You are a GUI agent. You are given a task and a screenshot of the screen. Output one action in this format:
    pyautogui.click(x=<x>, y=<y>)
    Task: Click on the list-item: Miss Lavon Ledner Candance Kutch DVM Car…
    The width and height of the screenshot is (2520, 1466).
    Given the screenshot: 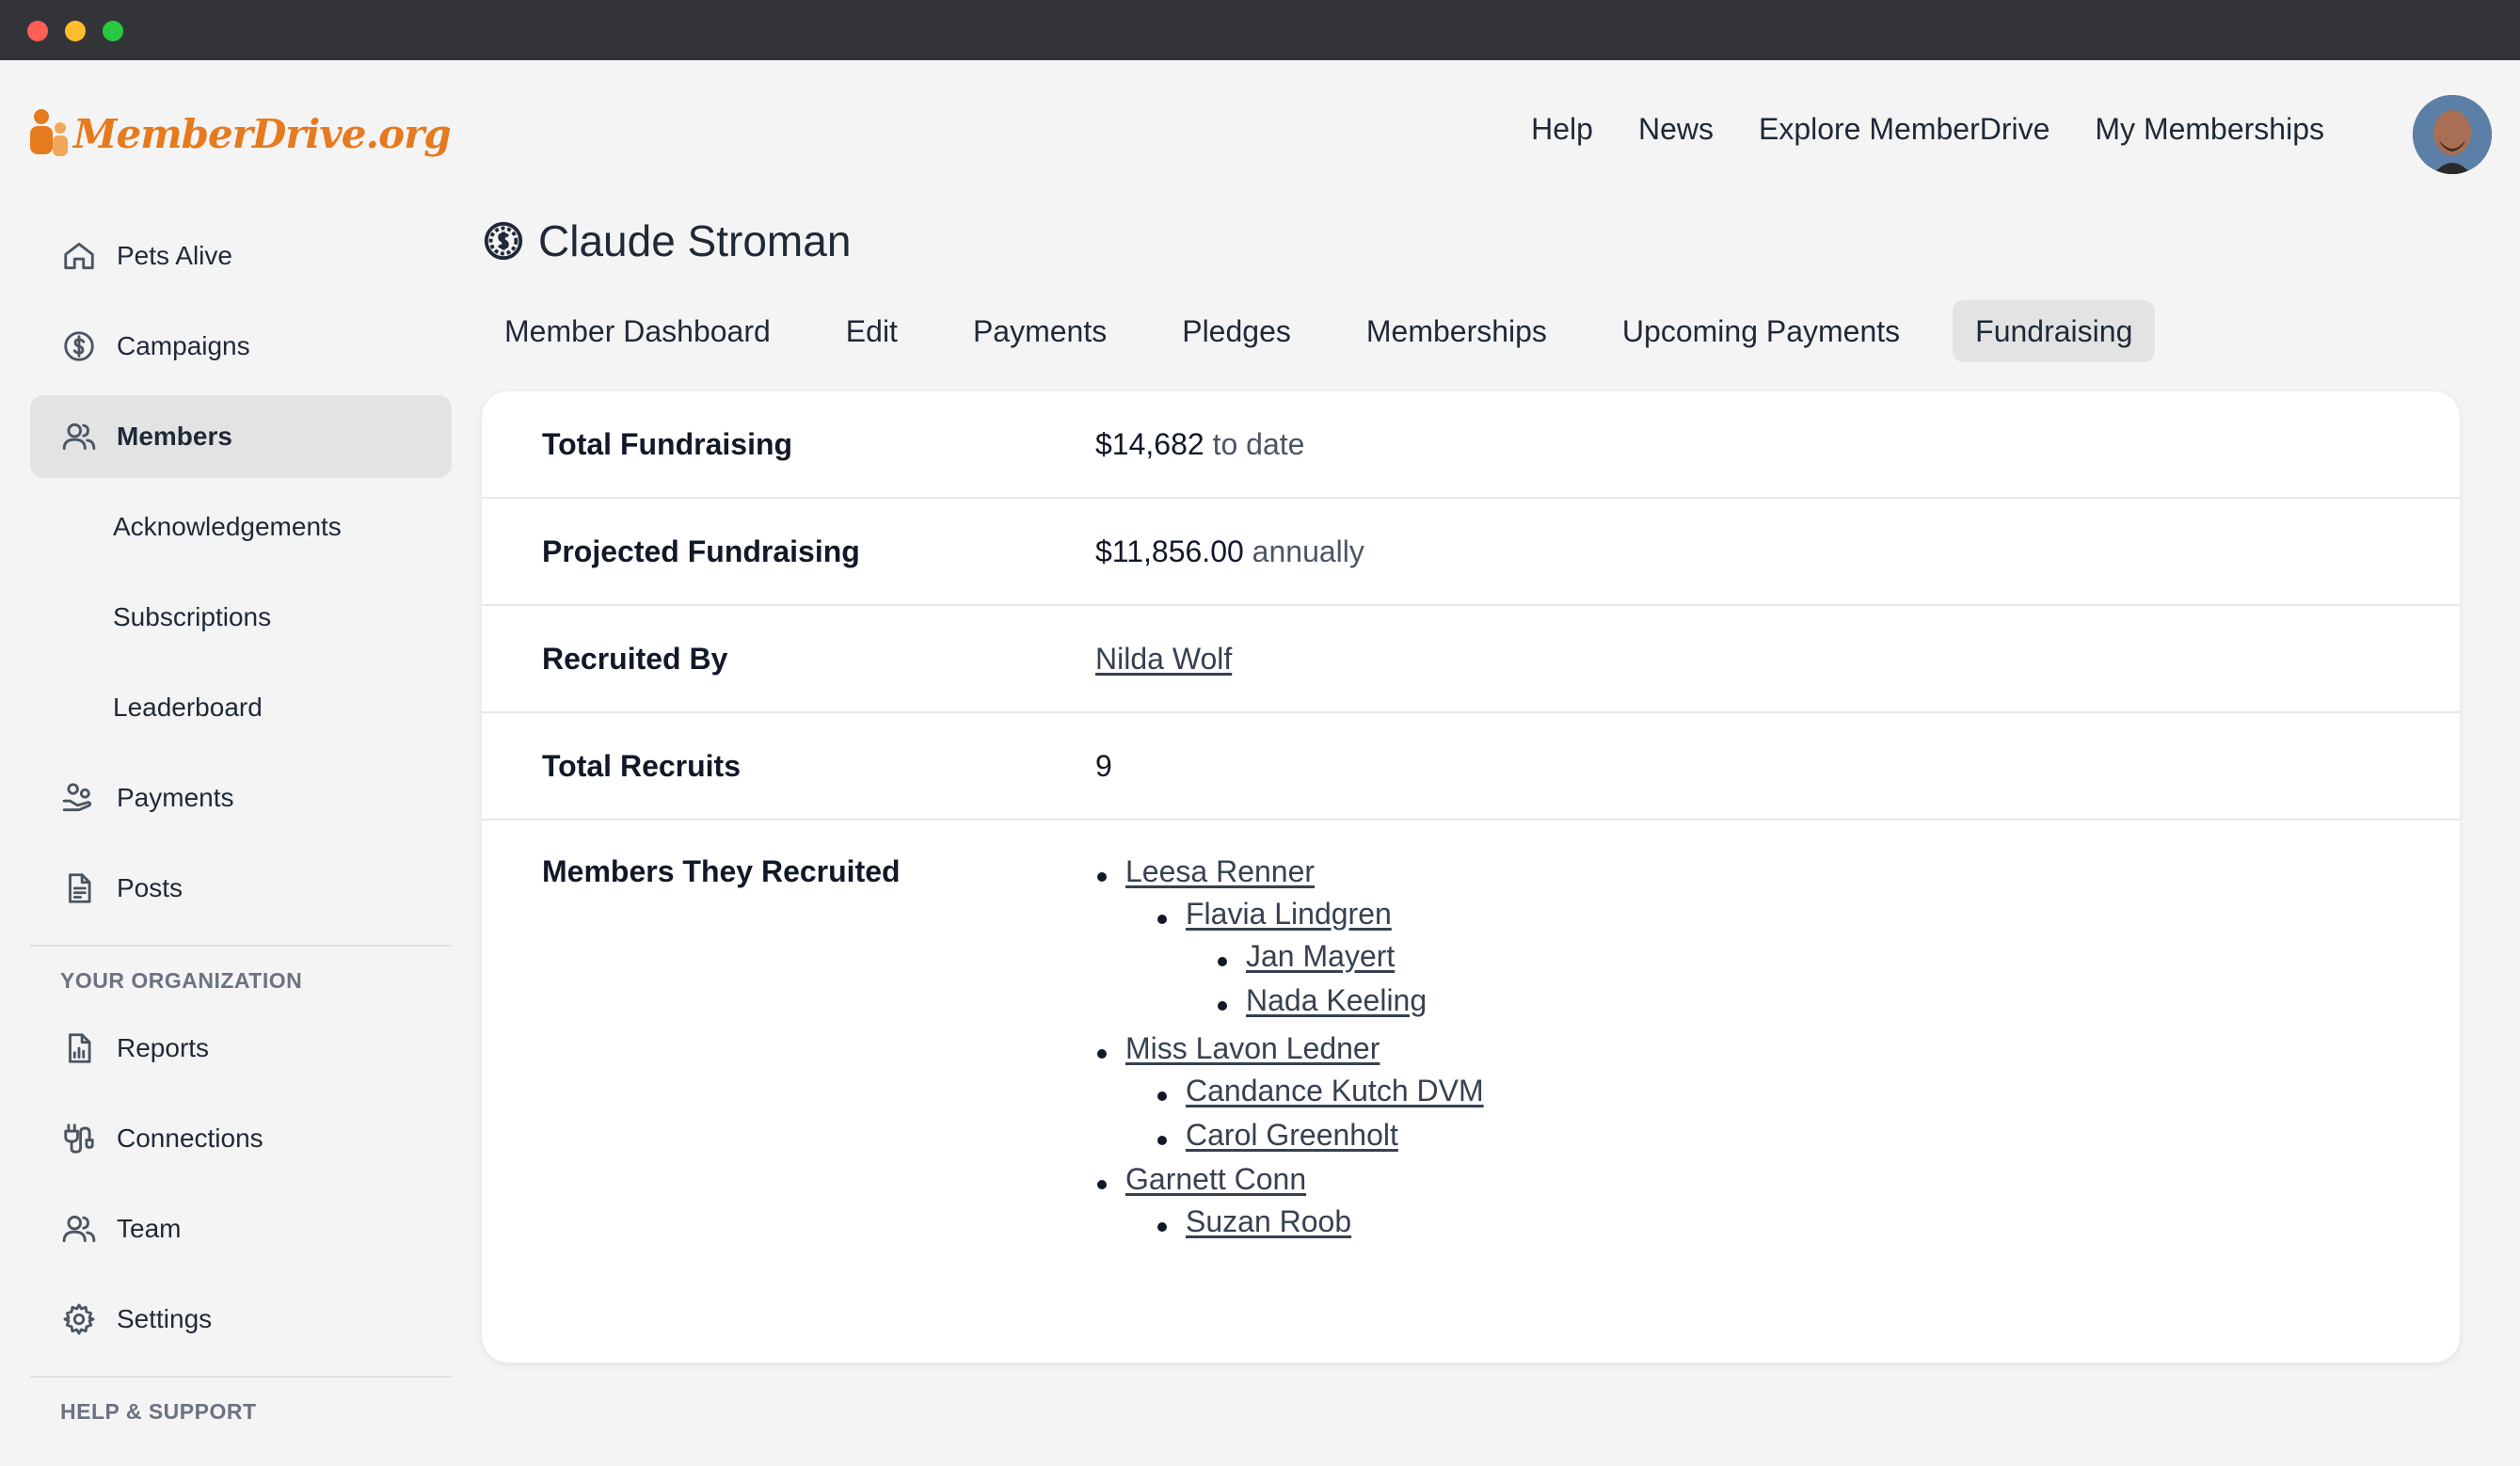 What is the action you would take?
    pyautogui.click(x=1289, y=1092)
    